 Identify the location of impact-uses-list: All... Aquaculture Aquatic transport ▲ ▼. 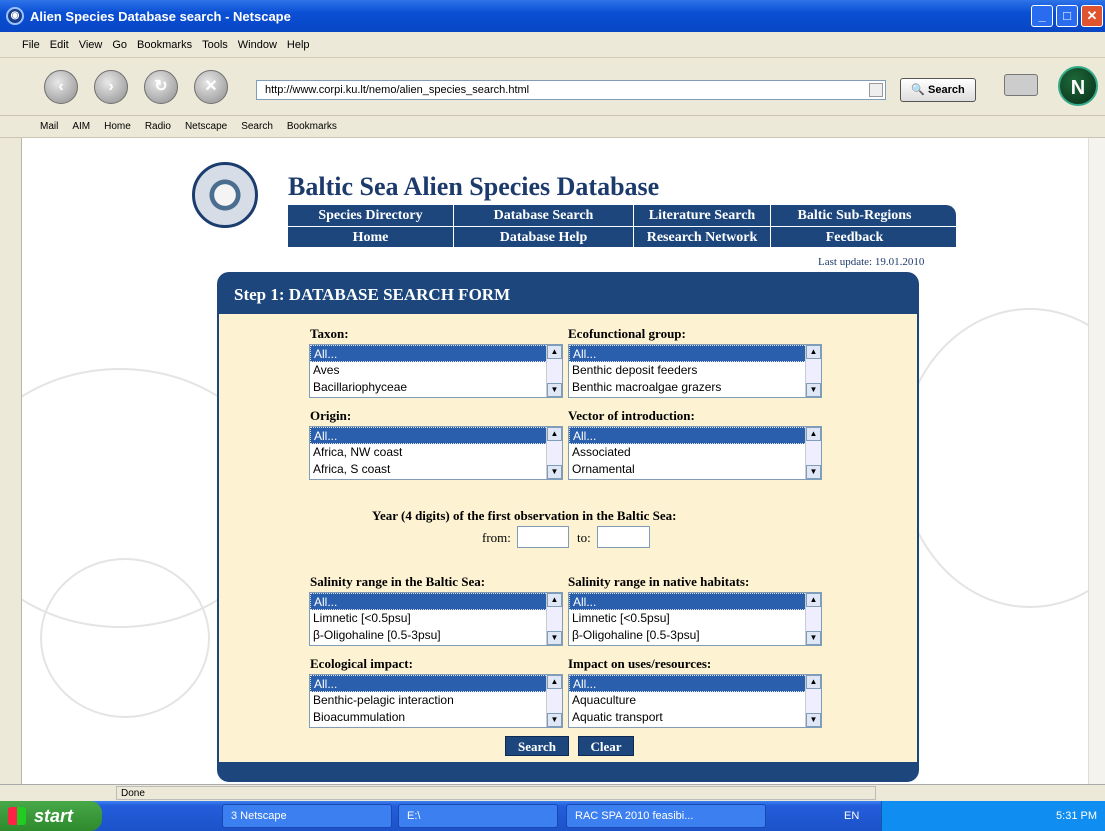
(695, 701).